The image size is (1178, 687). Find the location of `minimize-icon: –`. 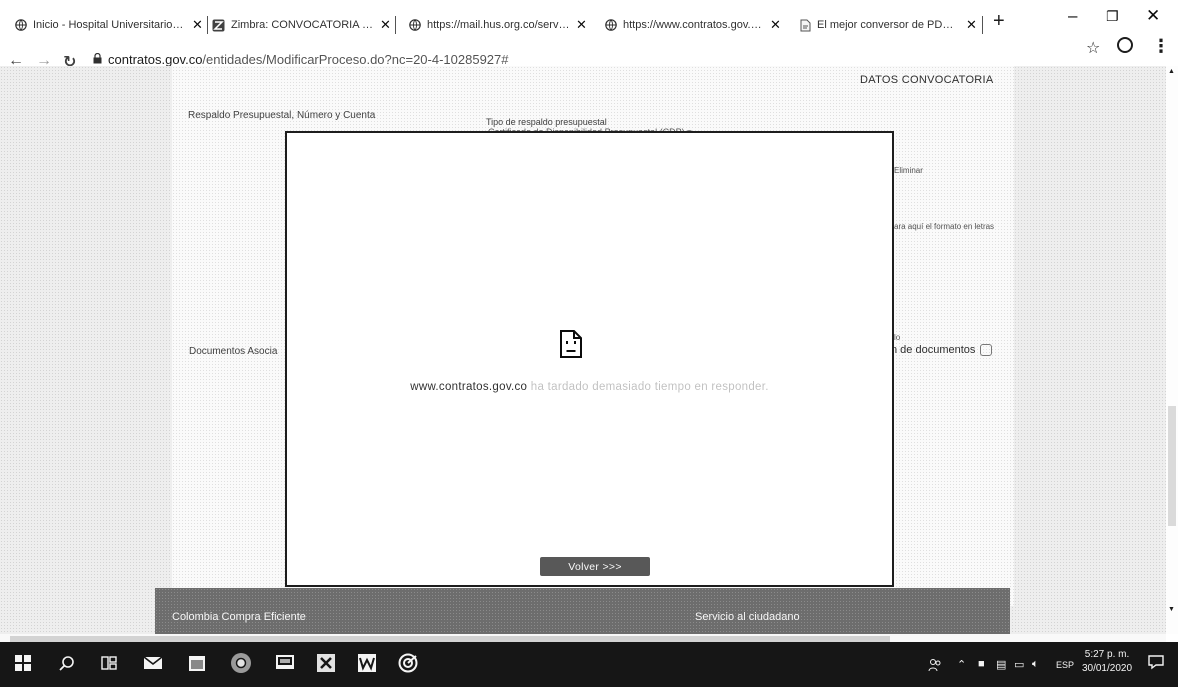

minimize-icon: – is located at coordinates (1072, 16).